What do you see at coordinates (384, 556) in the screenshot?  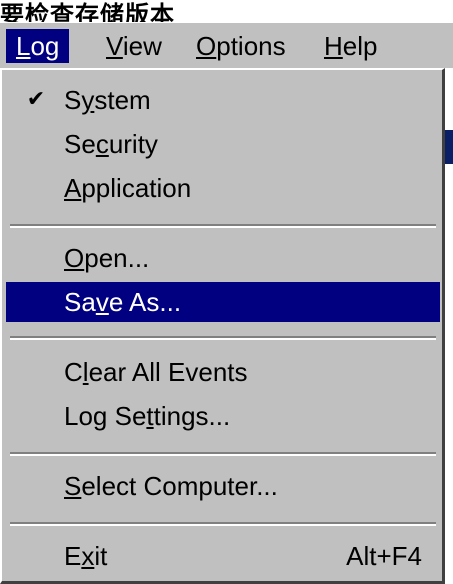 I see `menu-item-exit-accelerator: Alt+F4` at bounding box center [384, 556].